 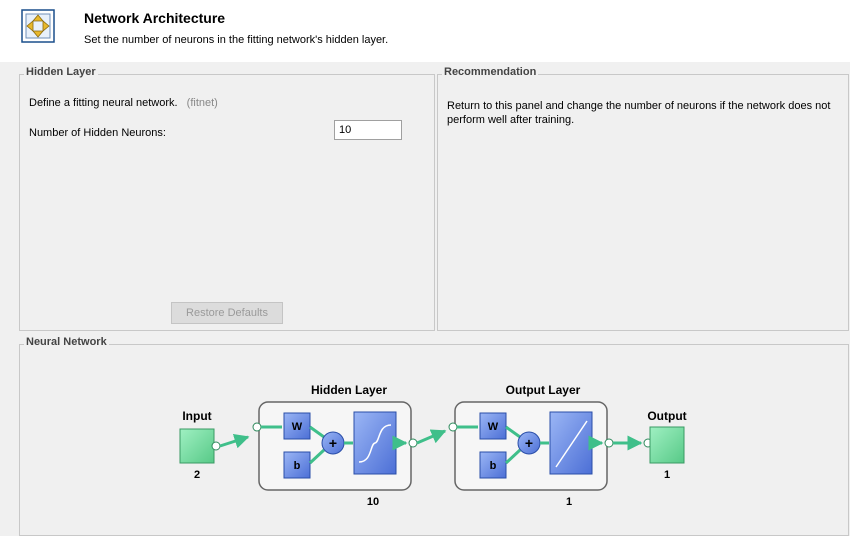 What do you see at coordinates (453, 427) in the screenshot?
I see `output-layer-input-port` at bounding box center [453, 427].